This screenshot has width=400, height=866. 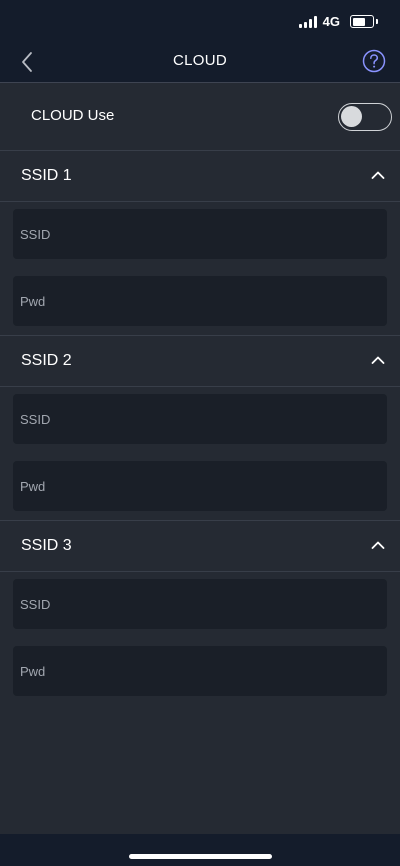 I want to click on toggle-knob, so click(x=351, y=116).